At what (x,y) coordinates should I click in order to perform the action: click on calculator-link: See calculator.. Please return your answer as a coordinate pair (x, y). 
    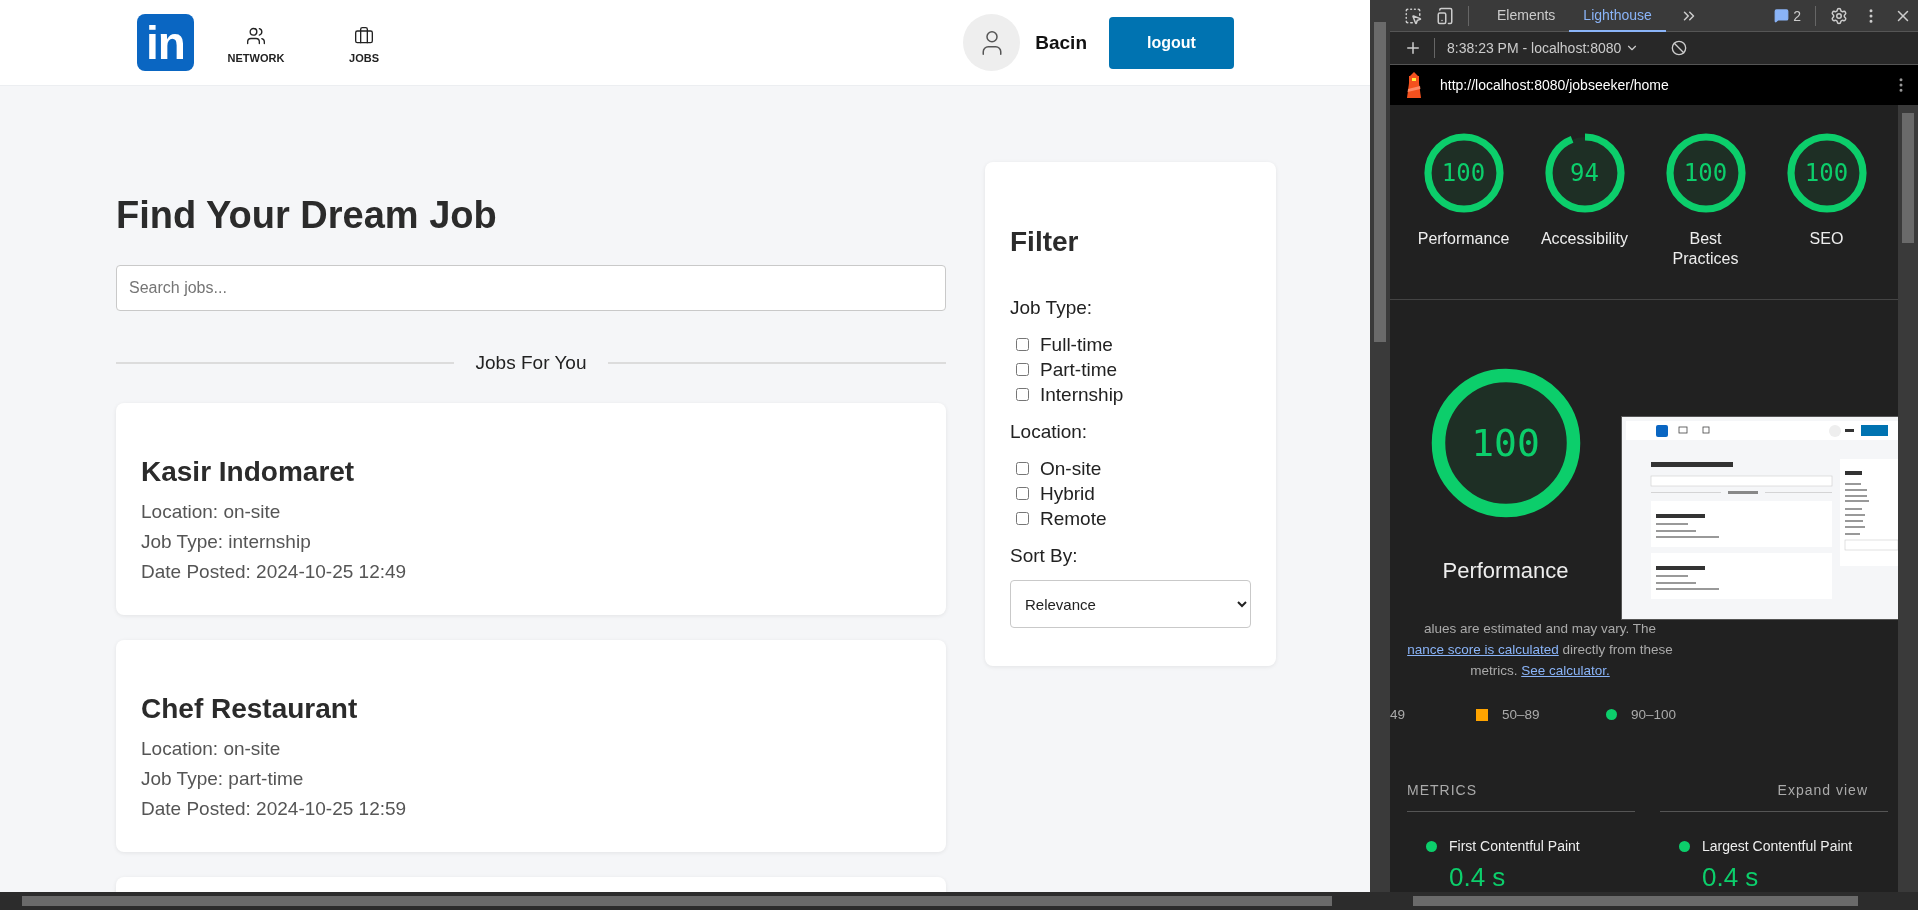
    Looking at the image, I should click on (1565, 670).